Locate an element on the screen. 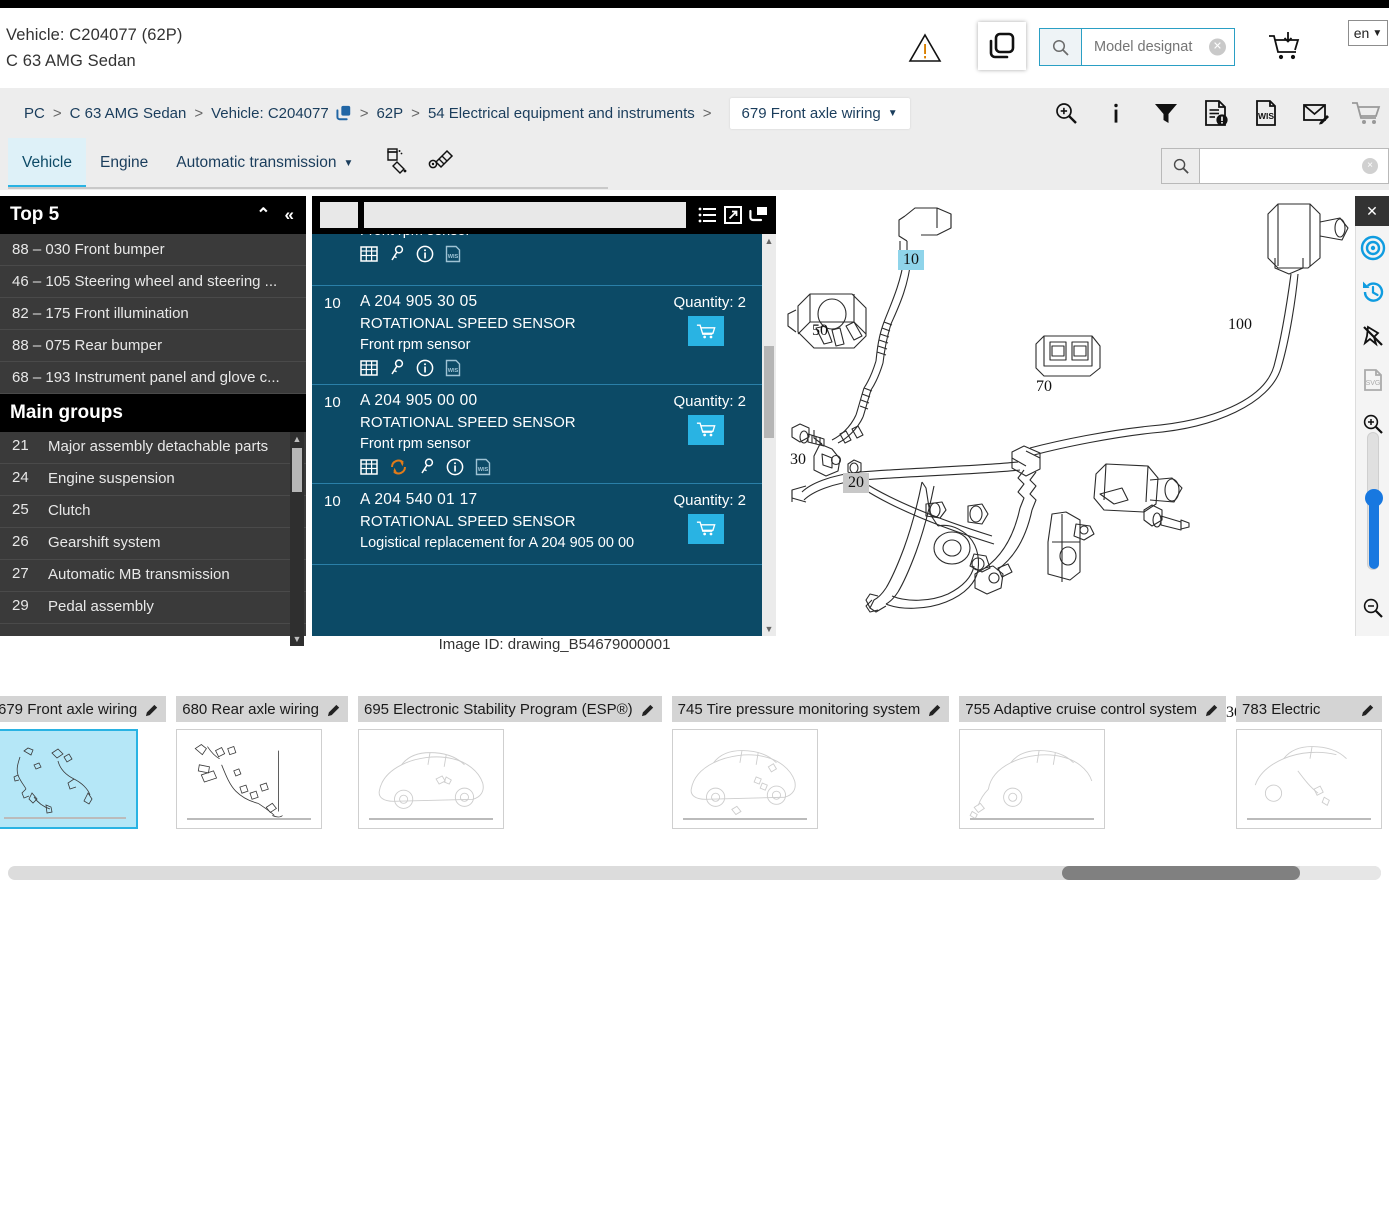 The image size is (1389, 1206). svg-export-icon: SVG is located at coordinates (1372, 380).